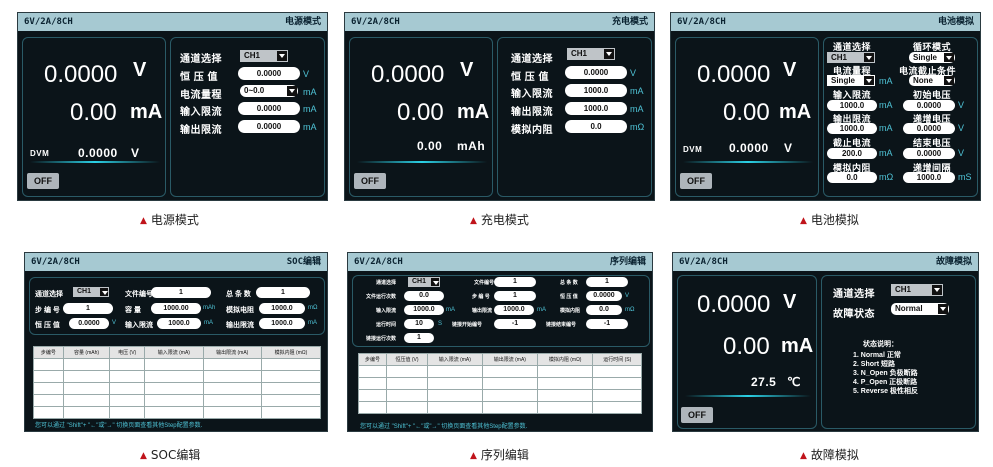 The height and width of the screenshot is (467, 993). I want to click on step-v-field: 0.0000, so click(929, 128).